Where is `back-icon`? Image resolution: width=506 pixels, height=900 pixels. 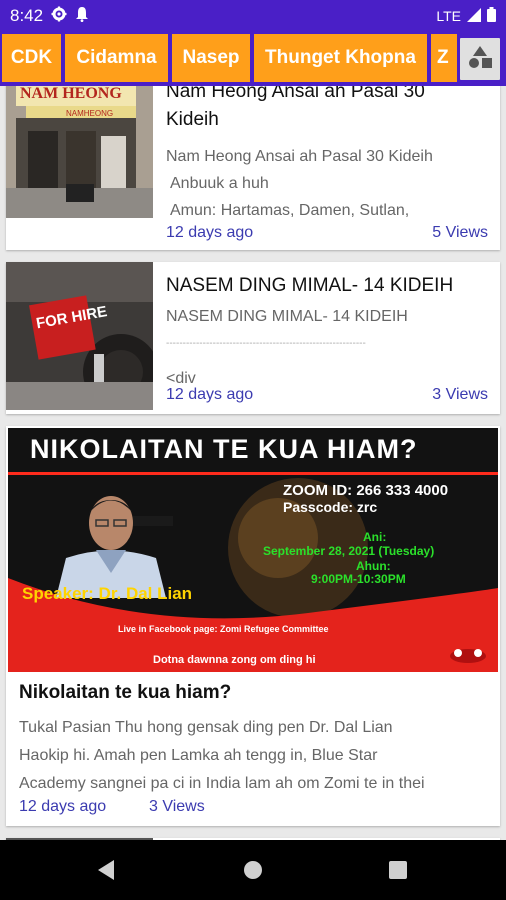 back-icon is located at coordinates (106, 870).